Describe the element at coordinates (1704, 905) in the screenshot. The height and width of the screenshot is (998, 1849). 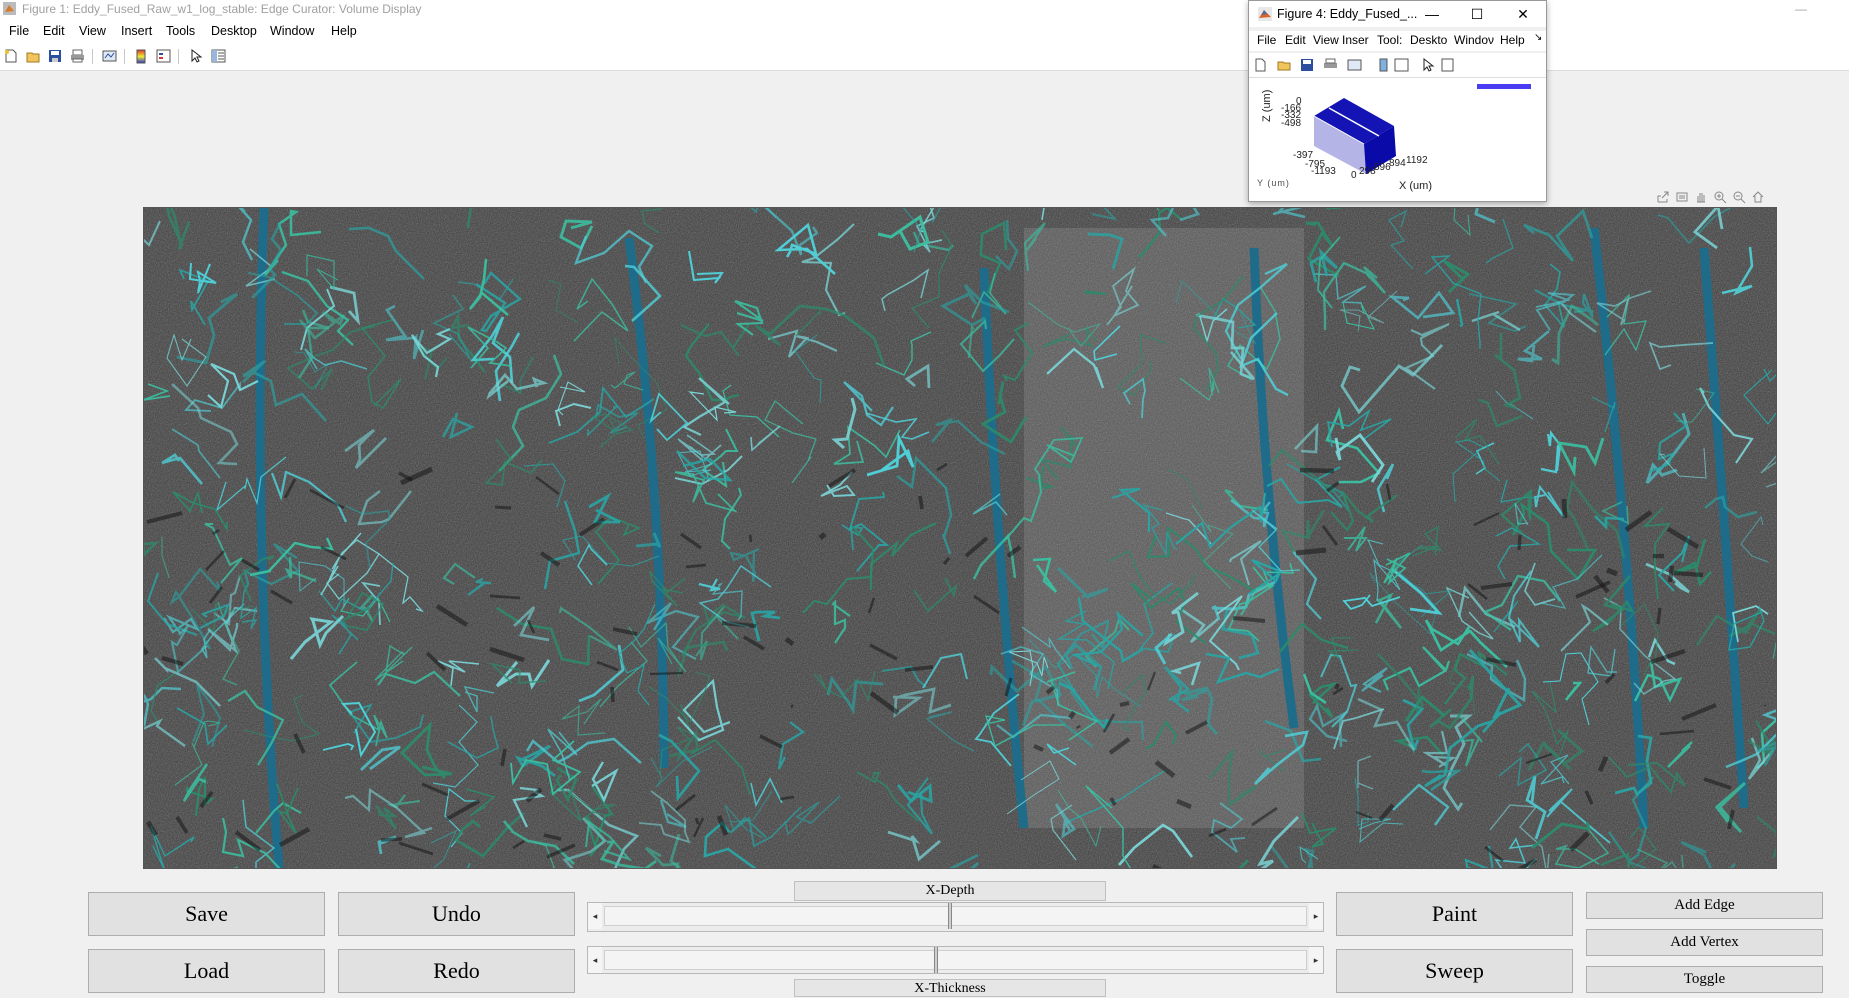
I see `add-edge-button: Add Edge` at that location.